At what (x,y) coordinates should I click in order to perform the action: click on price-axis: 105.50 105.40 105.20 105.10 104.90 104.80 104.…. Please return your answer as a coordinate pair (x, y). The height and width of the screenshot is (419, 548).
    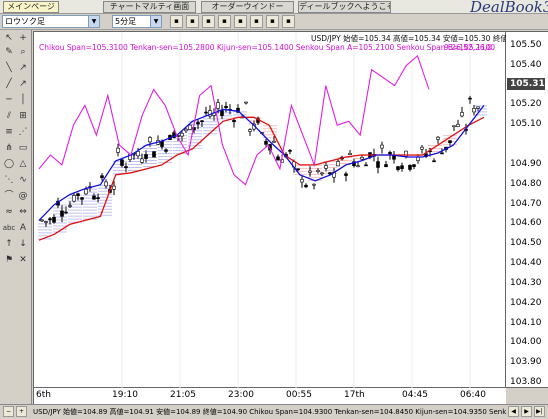
    Looking at the image, I should click on (527, 209).